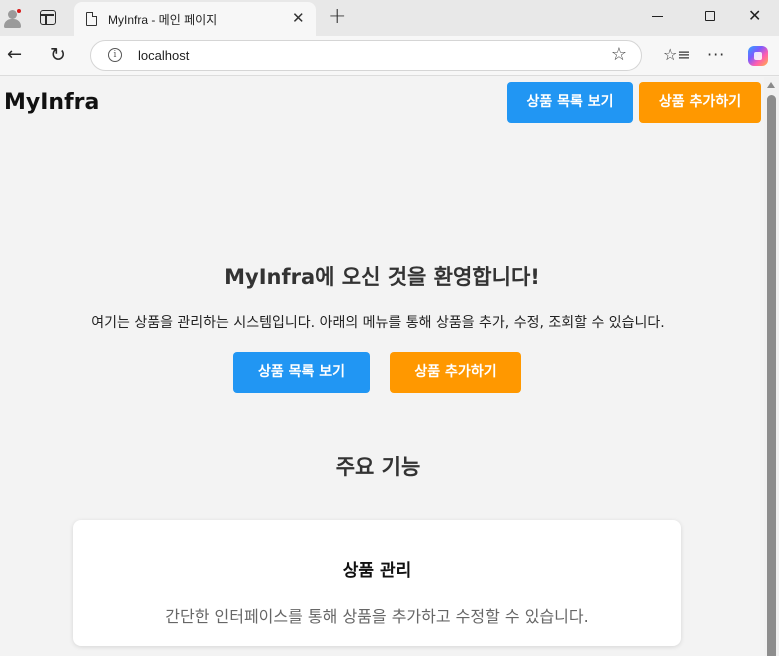 Image resolution: width=779 pixels, height=656 pixels. Describe the element at coordinates (455, 372) in the screenshot. I see `hero-add-button: 상품 추가하기` at that location.